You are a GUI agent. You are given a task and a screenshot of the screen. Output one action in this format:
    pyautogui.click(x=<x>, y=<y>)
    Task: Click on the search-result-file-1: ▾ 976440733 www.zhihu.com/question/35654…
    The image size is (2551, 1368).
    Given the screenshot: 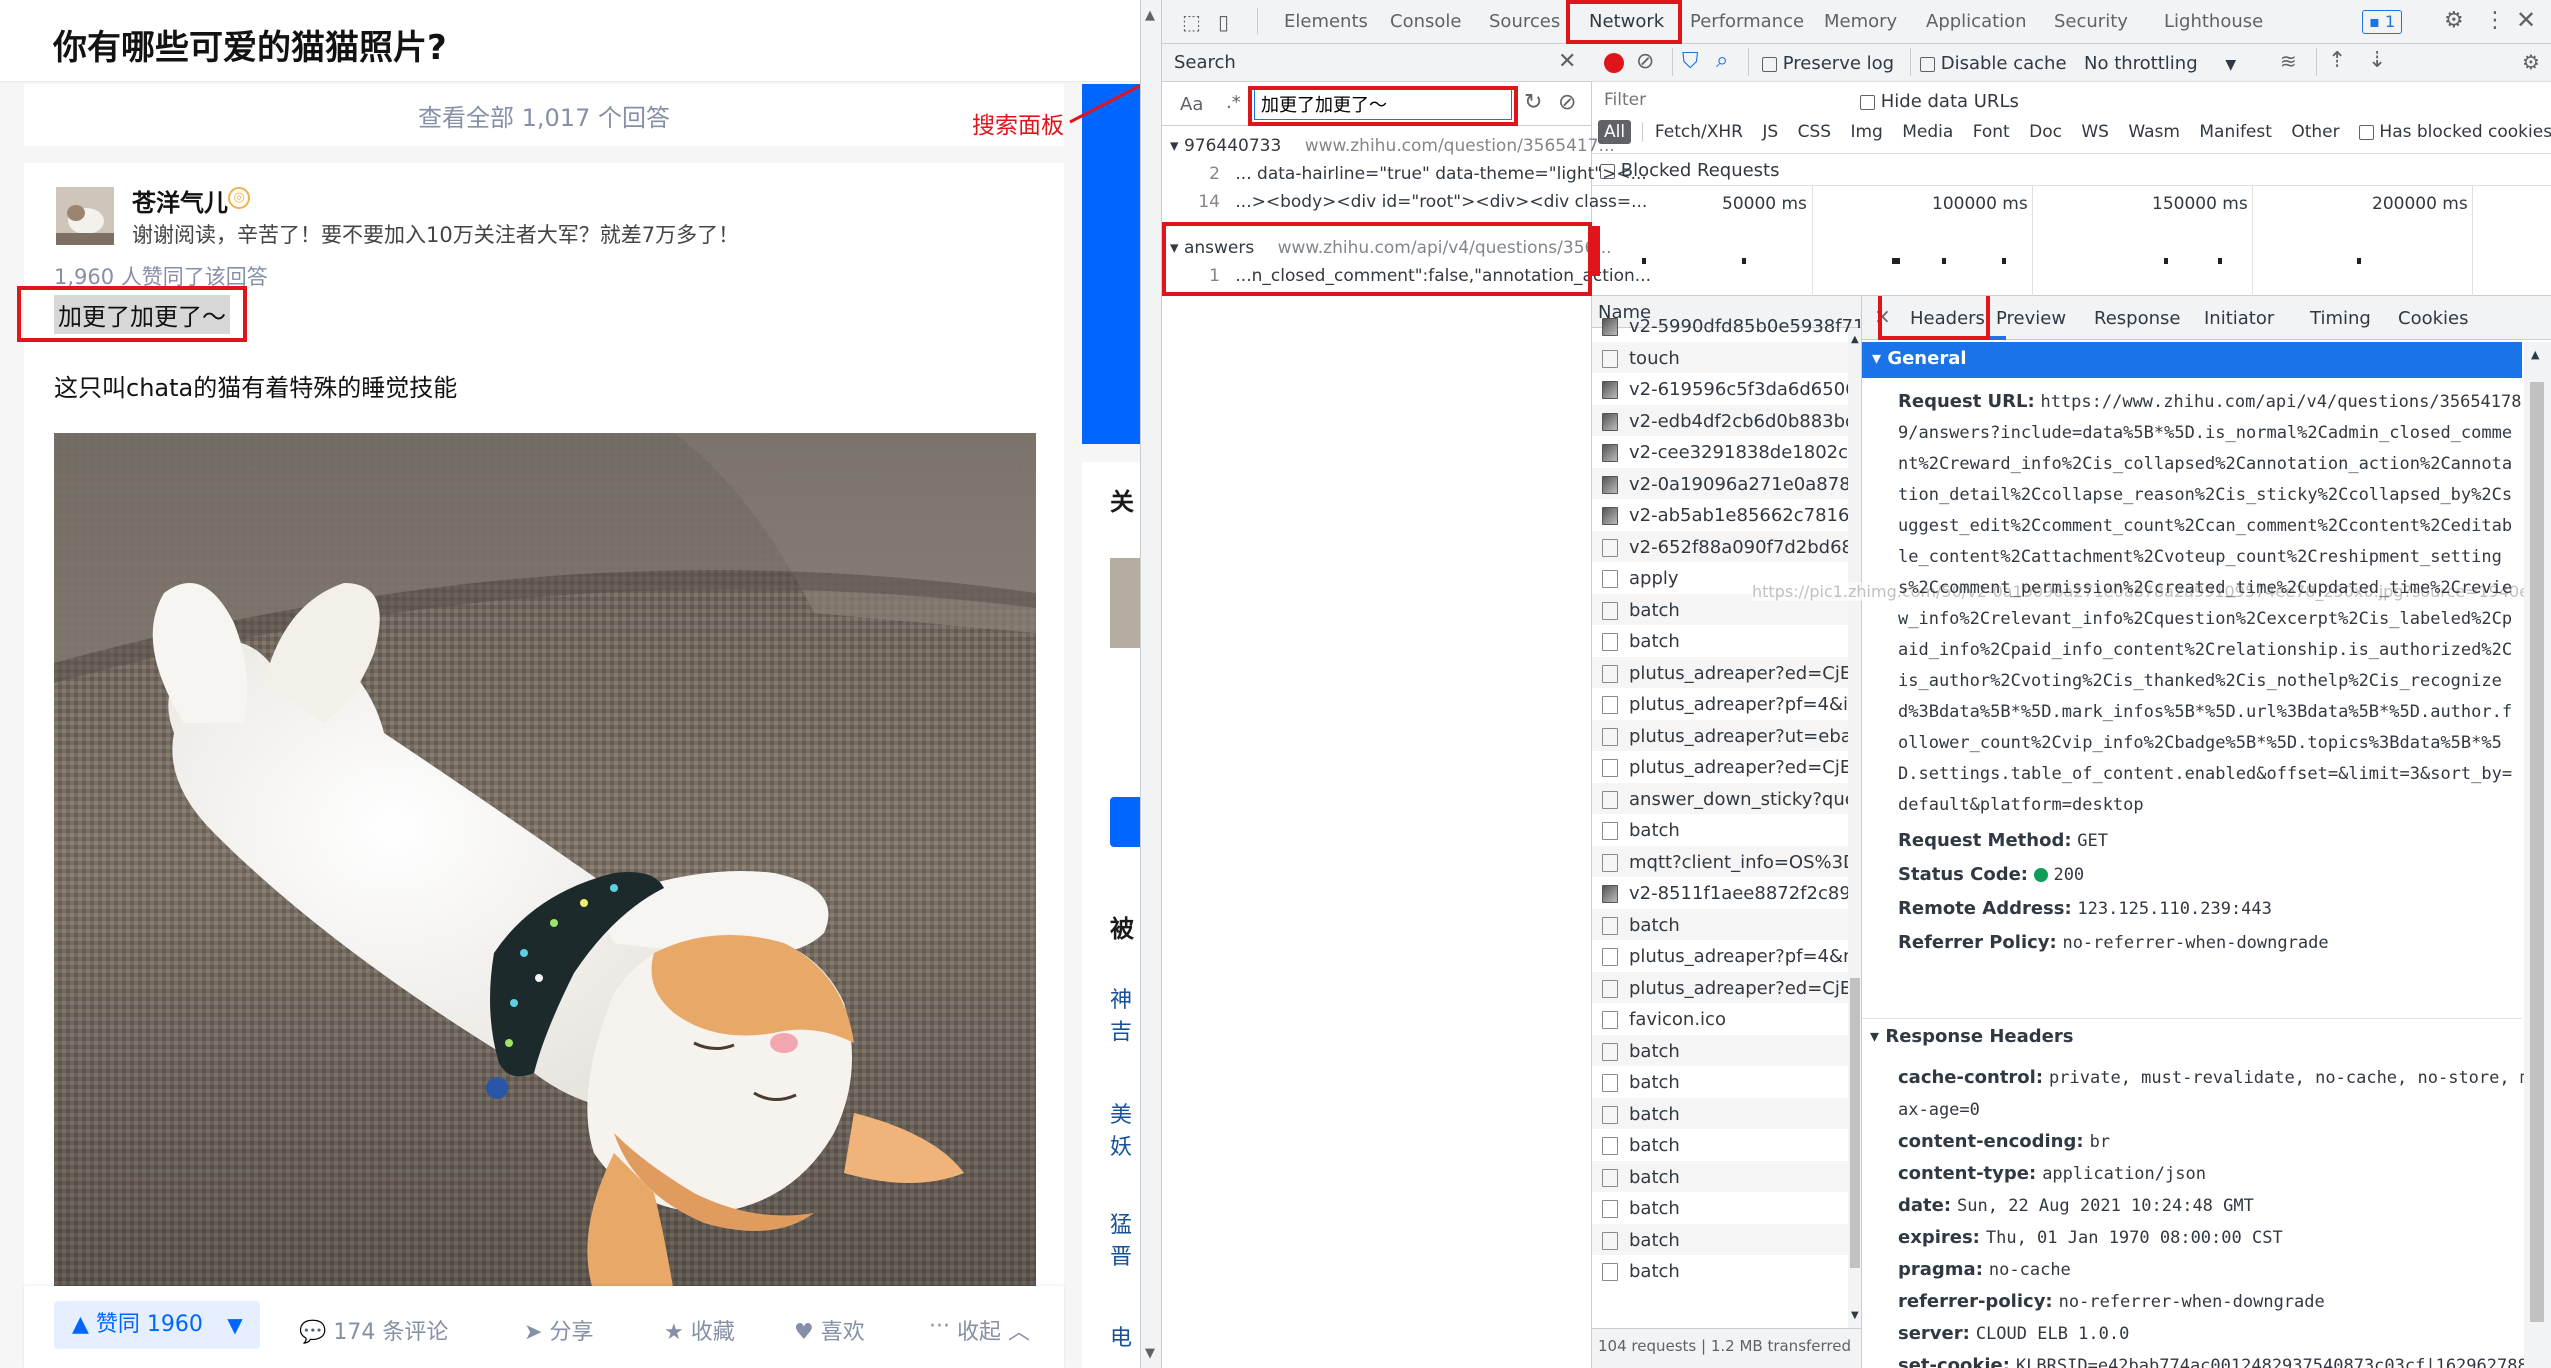 What is the action you would take?
    pyautogui.click(x=1392, y=146)
    